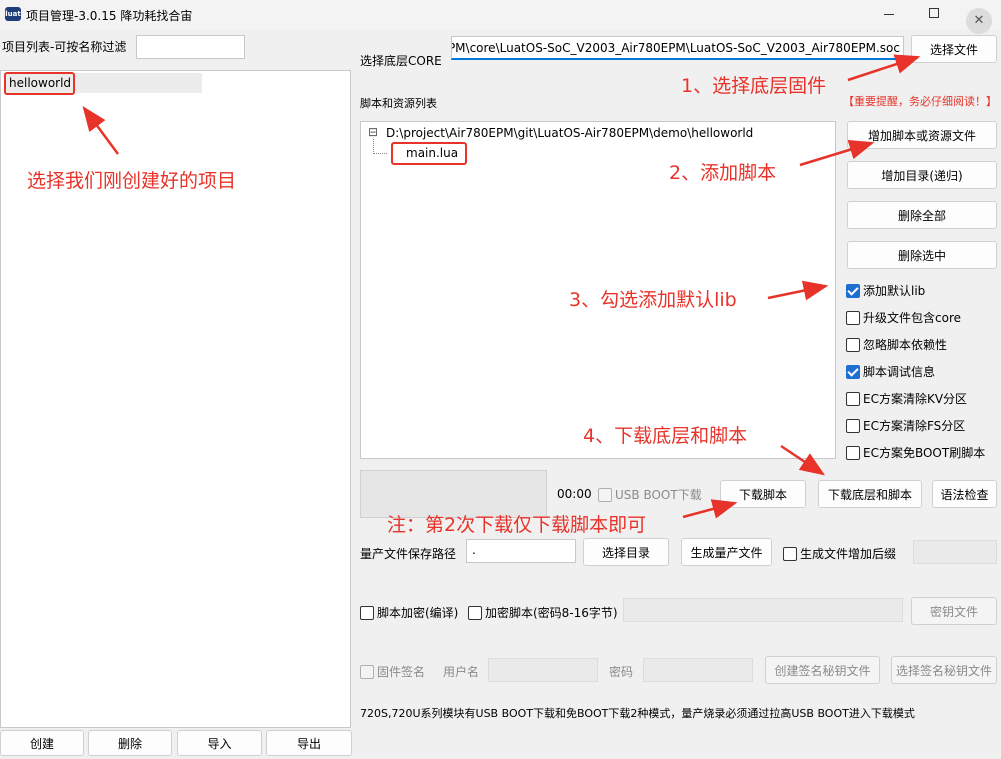 Image resolution: width=1001 pixels, height=759 pixels. I want to click on annotation-step4: 4、下载底层和脚本, so click(665, 436).